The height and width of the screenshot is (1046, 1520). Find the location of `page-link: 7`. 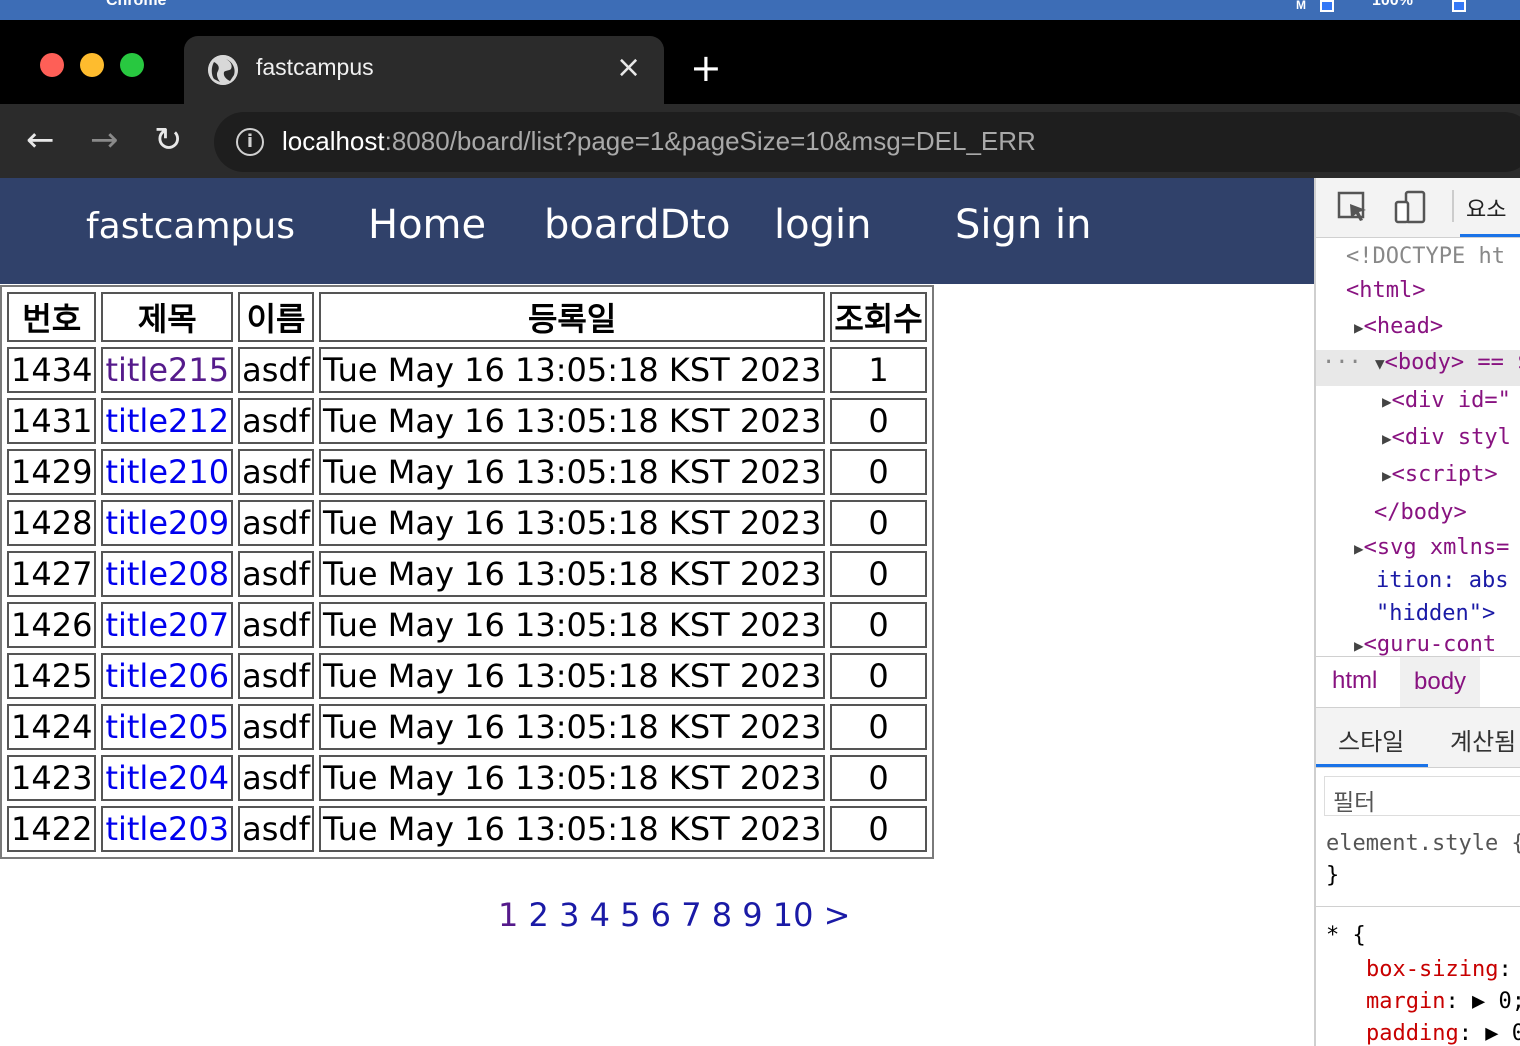

page-link: 7 is located at coordinates (691, 915).